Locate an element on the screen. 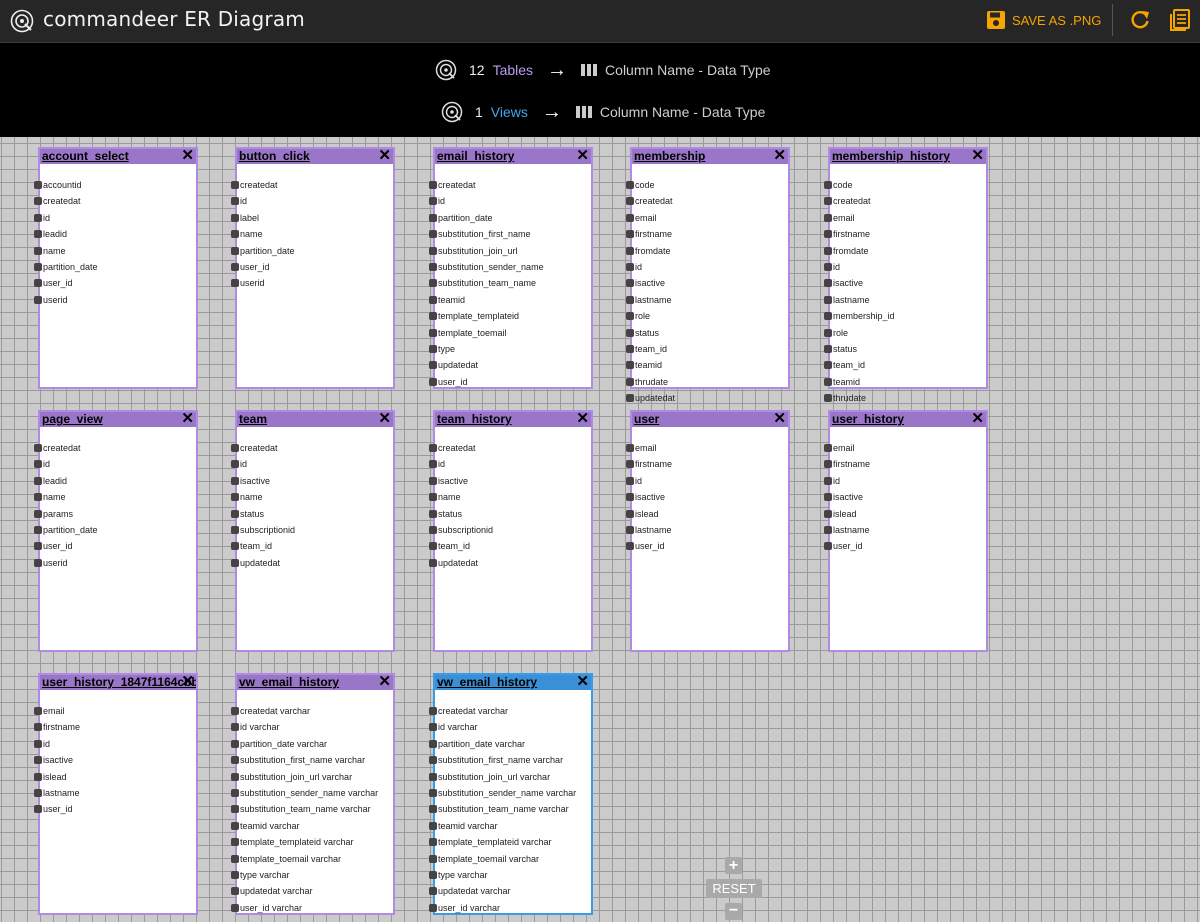  zoom-out-button: − is located at coordinates (733, 911).